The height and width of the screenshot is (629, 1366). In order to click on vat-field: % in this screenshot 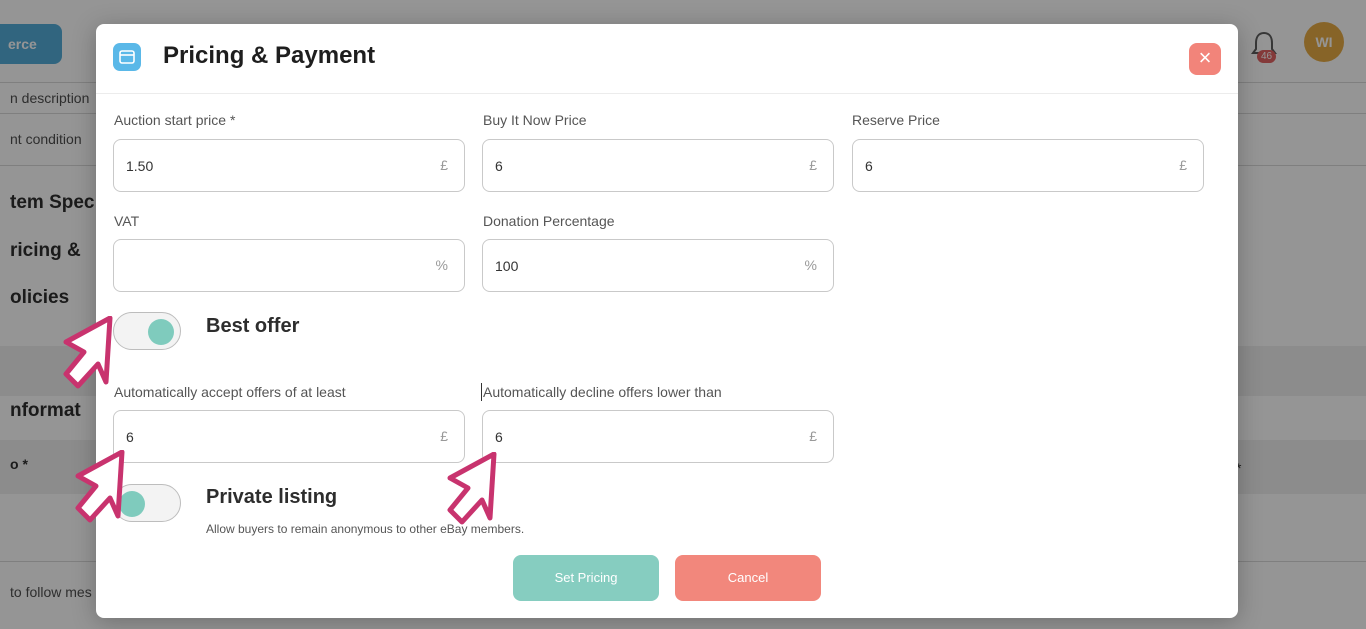, I will do `click(289, 265)`.